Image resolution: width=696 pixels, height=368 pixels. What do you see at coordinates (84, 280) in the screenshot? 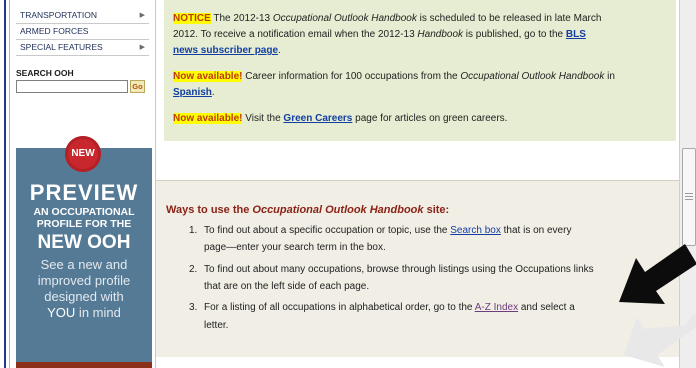
I see `promo-tagline-line: improved profile` at bounding box center [84, 280].